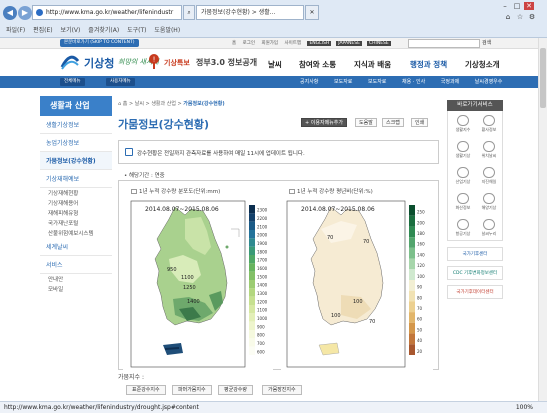 This screenshot has height=413, width=547. Describe the element at coordinates (262, 318) in the screenshot. I see `legend-label: 1000` at that location.